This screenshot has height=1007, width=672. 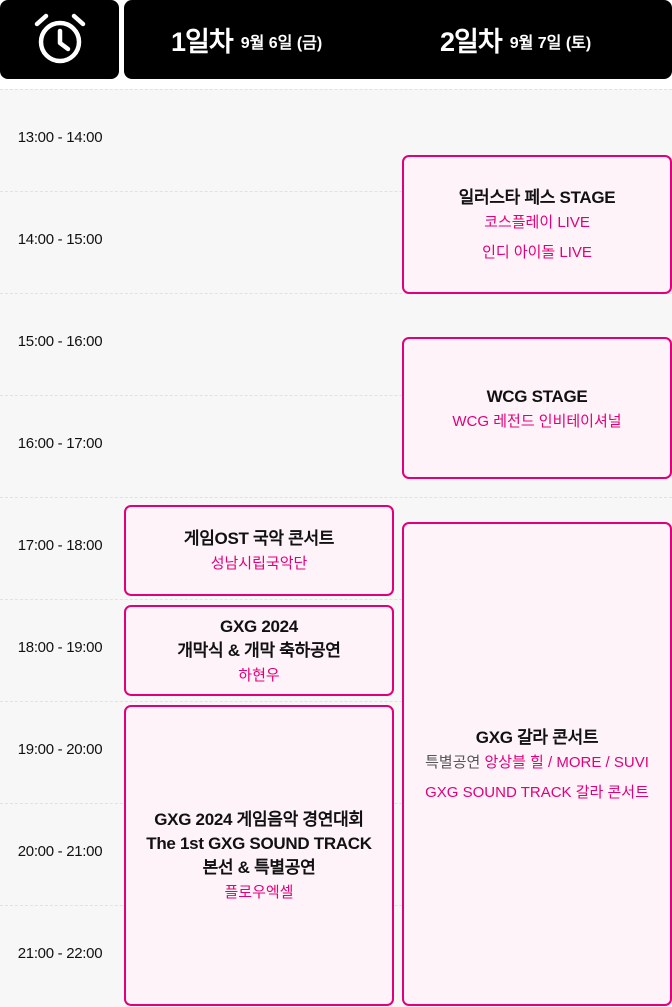 What do you see at coordinates (259, 892) in the screenshot?
I see `event-performer: 플로우엑셀` at bounding box center [259, 892].